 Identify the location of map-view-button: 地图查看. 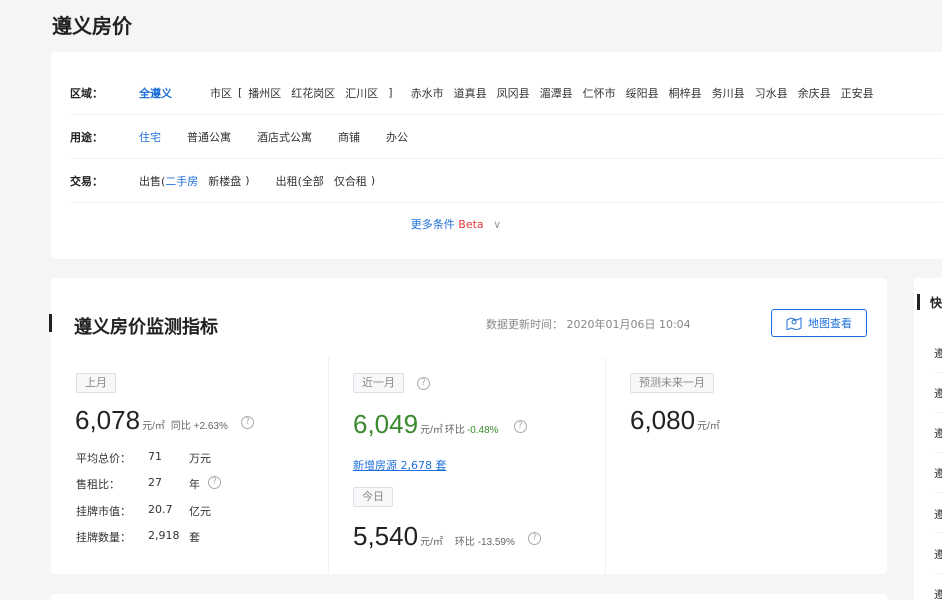
(819, 323).